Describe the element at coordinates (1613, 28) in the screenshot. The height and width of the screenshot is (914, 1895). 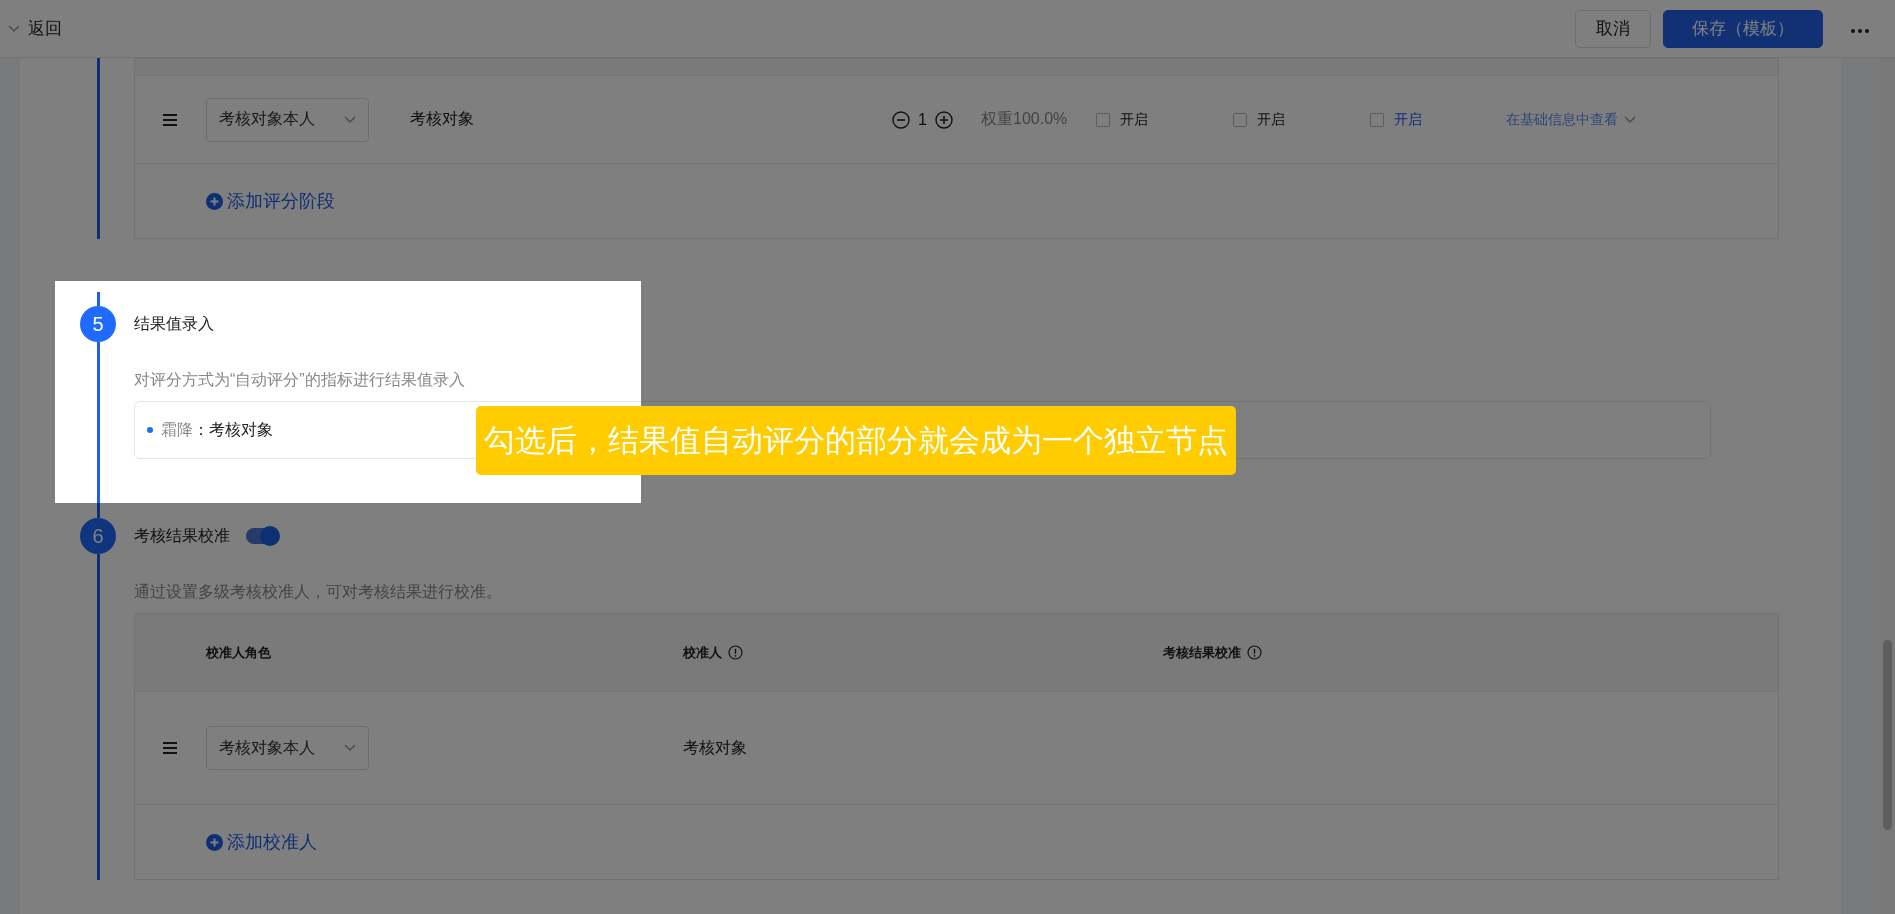
I see `cancel-button: 取消` at that location.